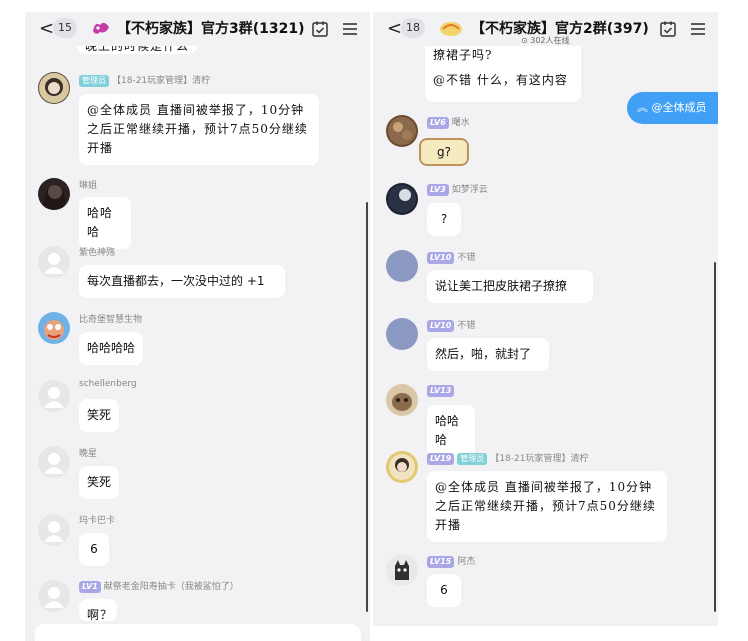  I want to click on sender-name: schellenberg, so click(108, 384).